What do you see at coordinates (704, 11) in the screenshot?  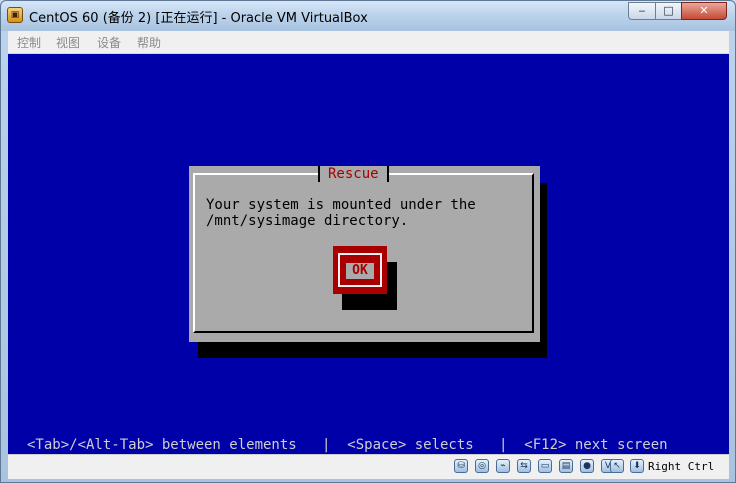 I see `close-button: ✕` at bounding box center [704, 11].